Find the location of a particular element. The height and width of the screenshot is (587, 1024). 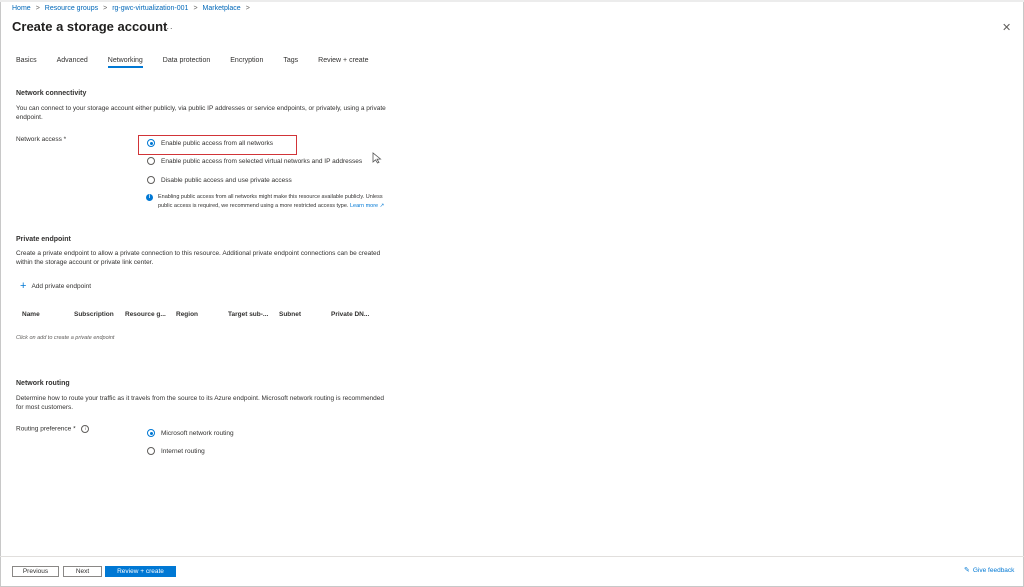

add-private-endpoint-button: + Add private endpoint is located at coordinates (56, 286).